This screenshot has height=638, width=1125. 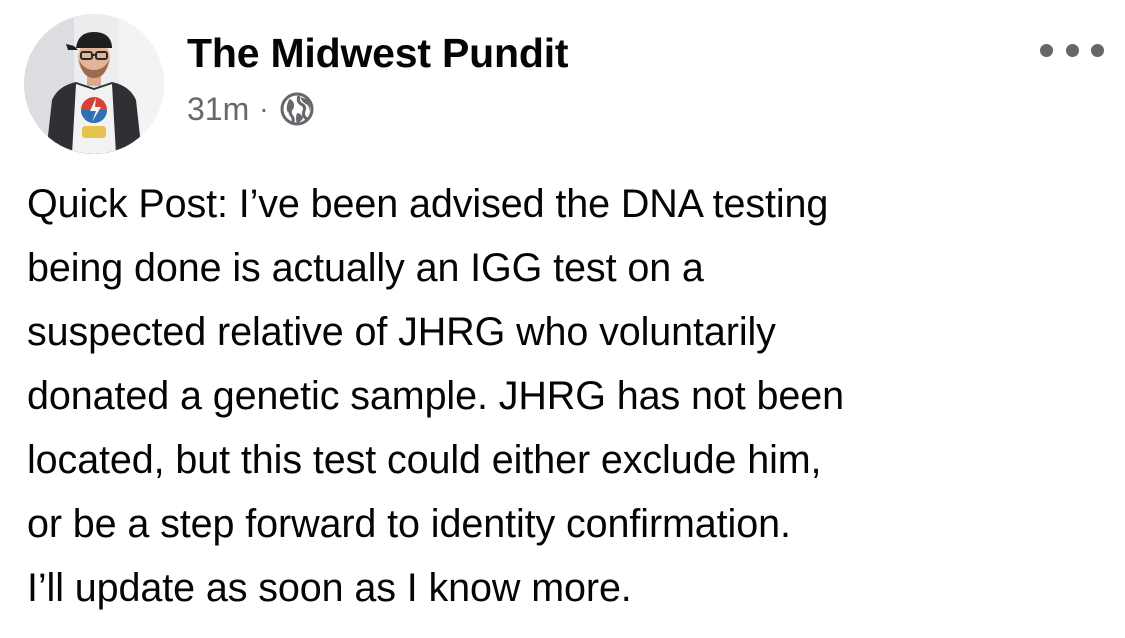 I want to click on more-options-icon, so click(x=1072, y=50).